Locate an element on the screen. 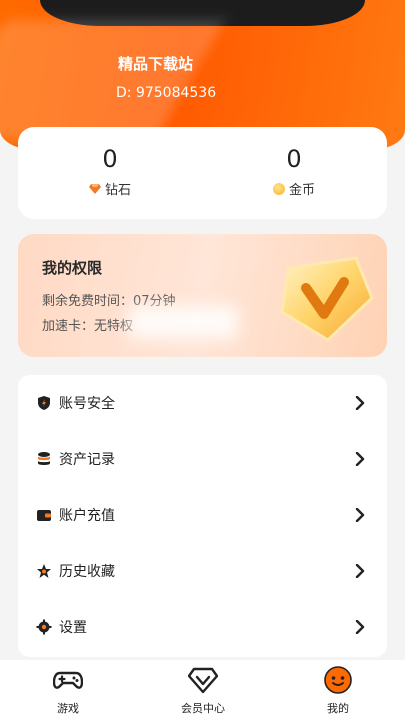  wallet-icon is located at coordinates (44, 515).